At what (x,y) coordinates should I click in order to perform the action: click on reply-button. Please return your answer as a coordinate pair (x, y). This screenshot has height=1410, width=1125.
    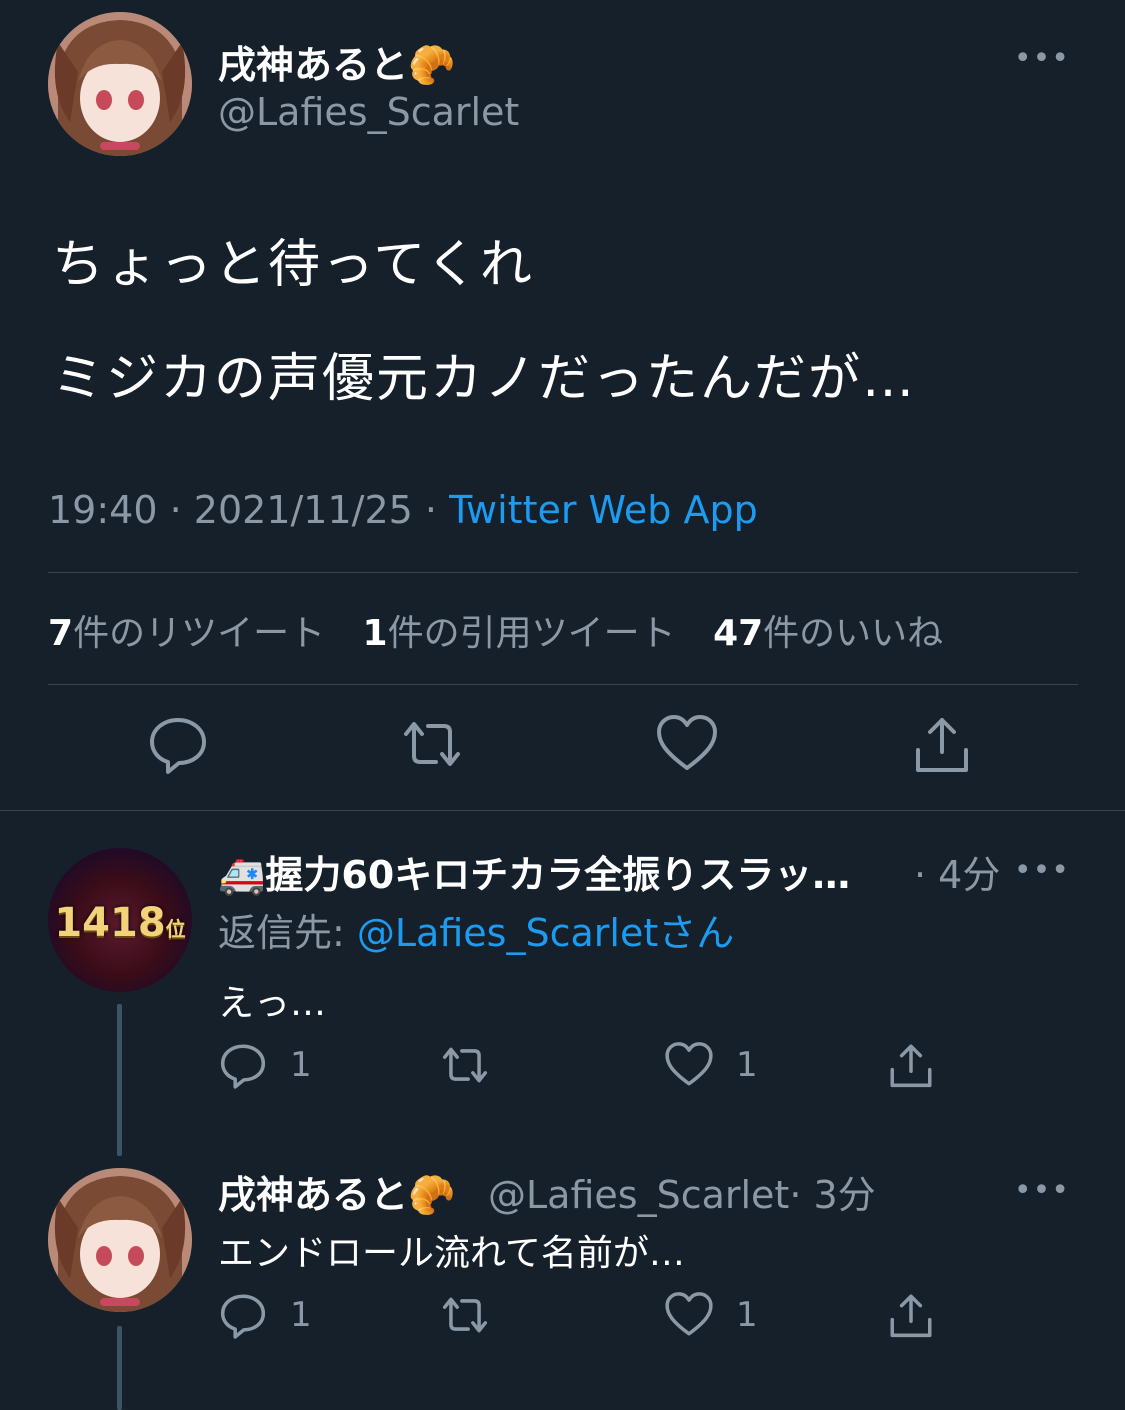
    Looking at the image, I should click on (178, 744).